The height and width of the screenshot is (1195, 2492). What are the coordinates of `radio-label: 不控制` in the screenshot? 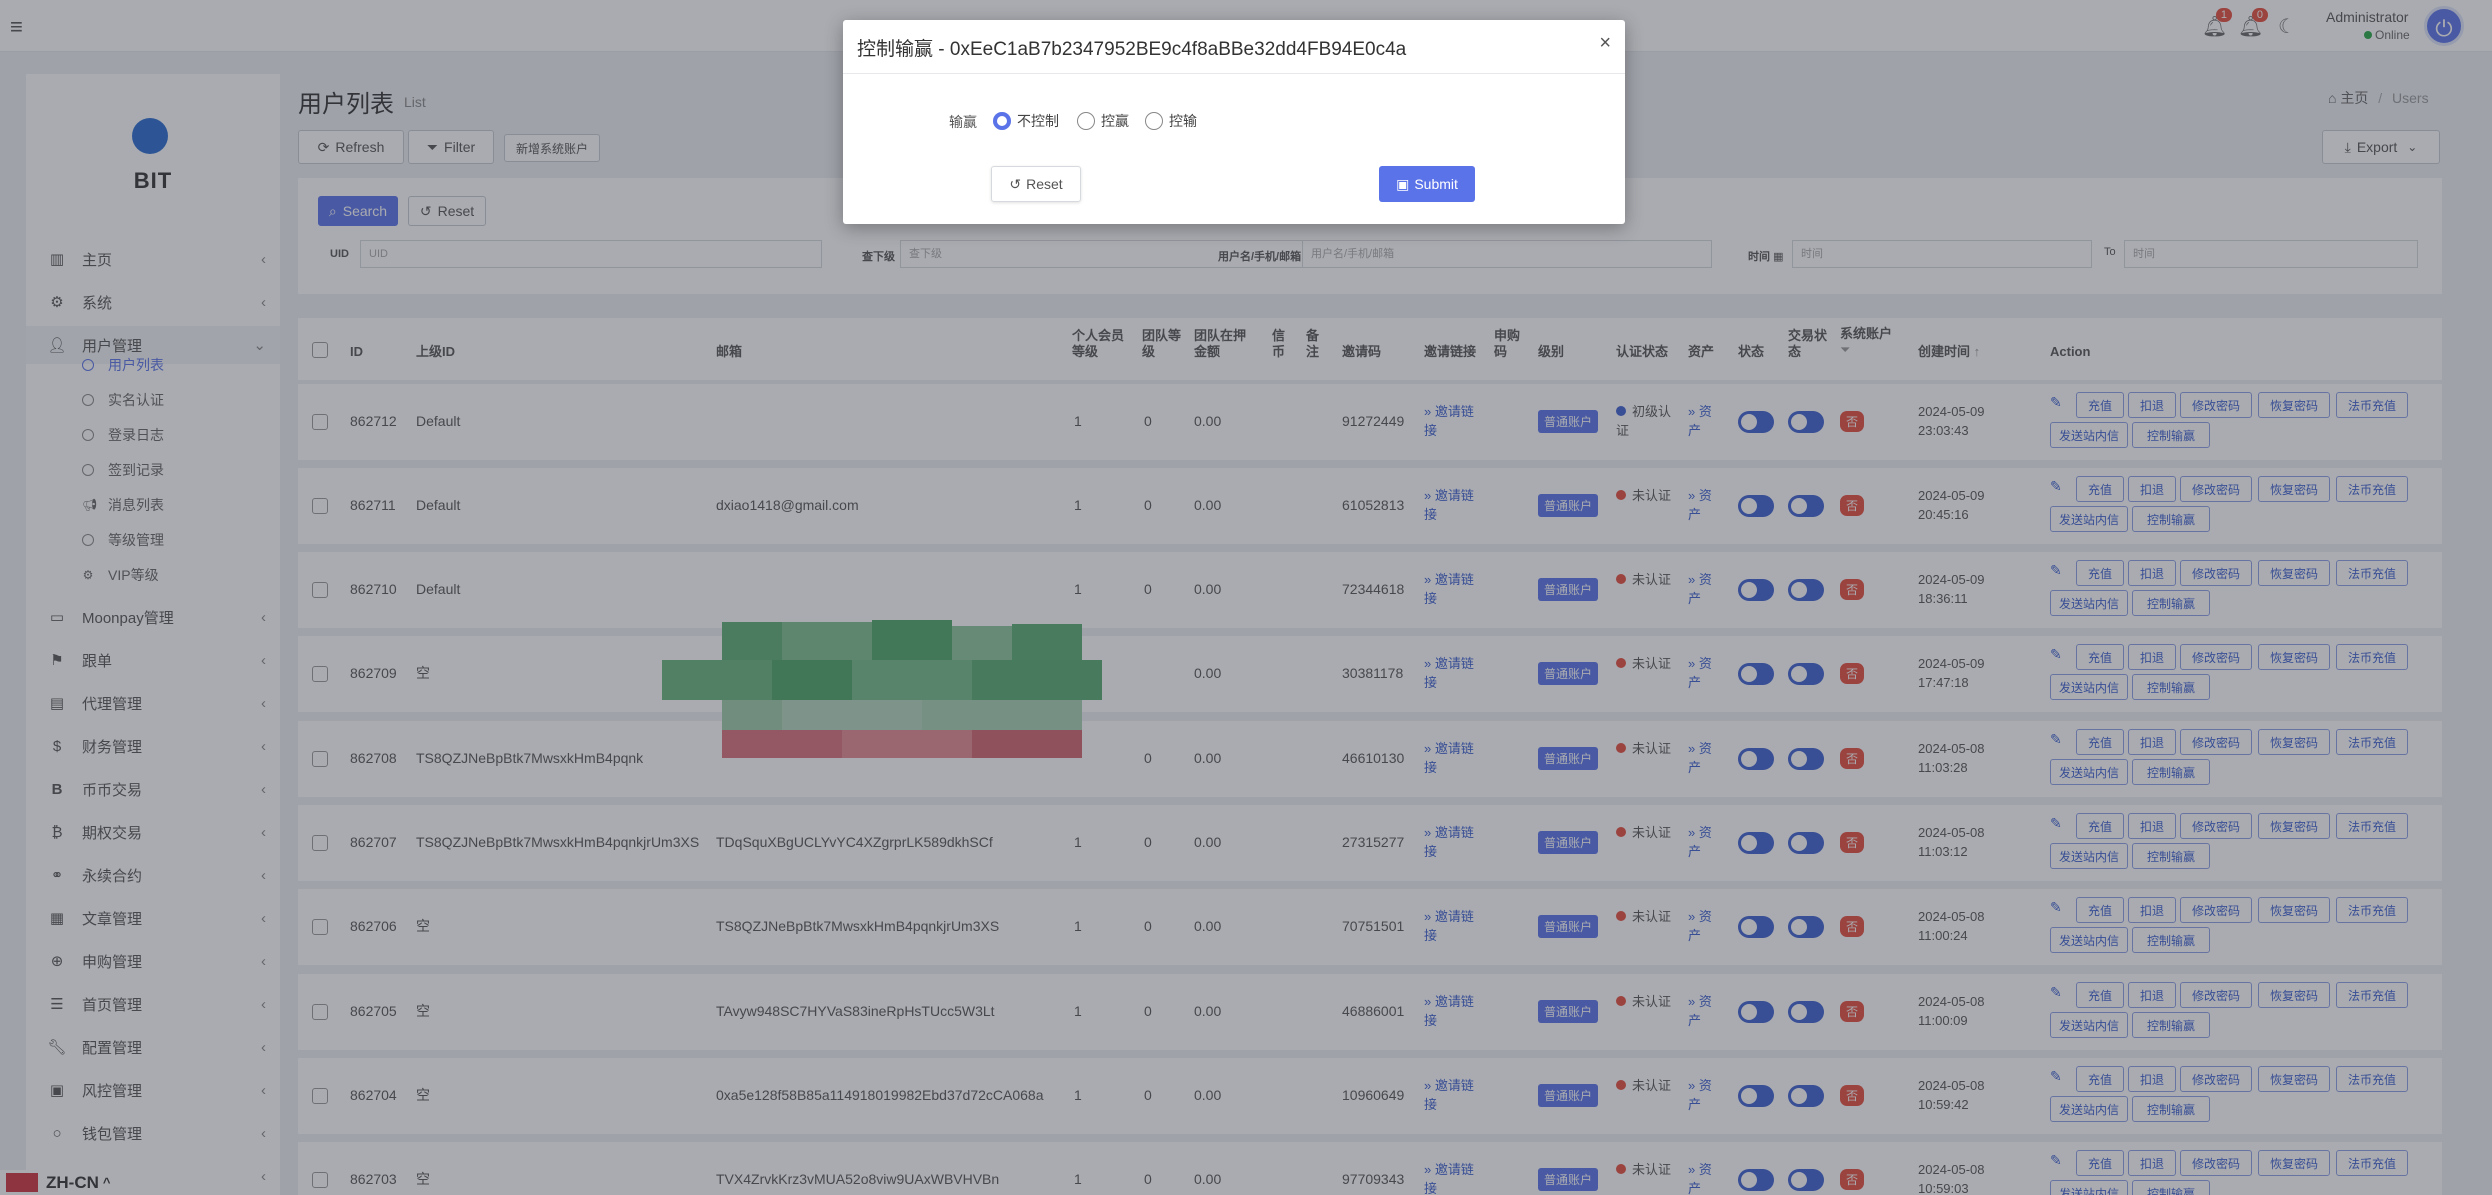 It's located at (1038, 121).